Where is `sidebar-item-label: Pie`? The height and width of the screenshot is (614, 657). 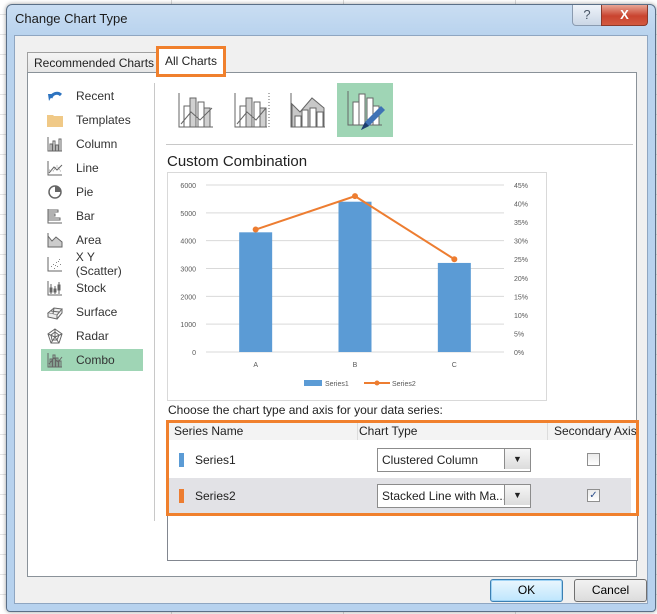
sidebar-item-label: Pie is located at coordinates (85, 192).